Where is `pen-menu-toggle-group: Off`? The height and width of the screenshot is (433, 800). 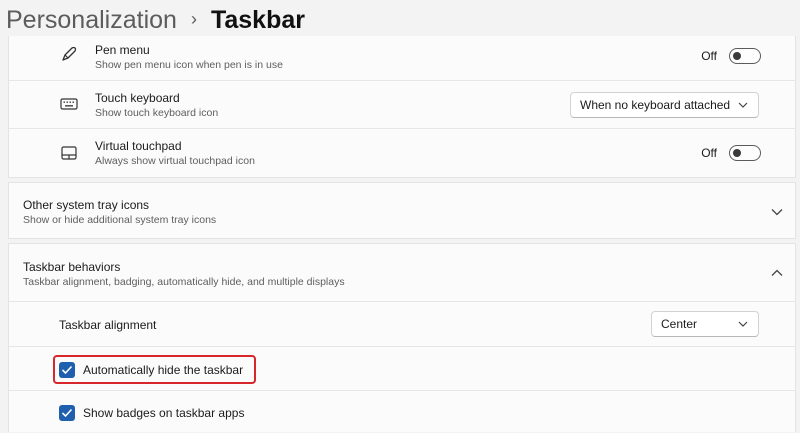
pen-menu-toggle-group: Off is located at coordinates (731, 56).